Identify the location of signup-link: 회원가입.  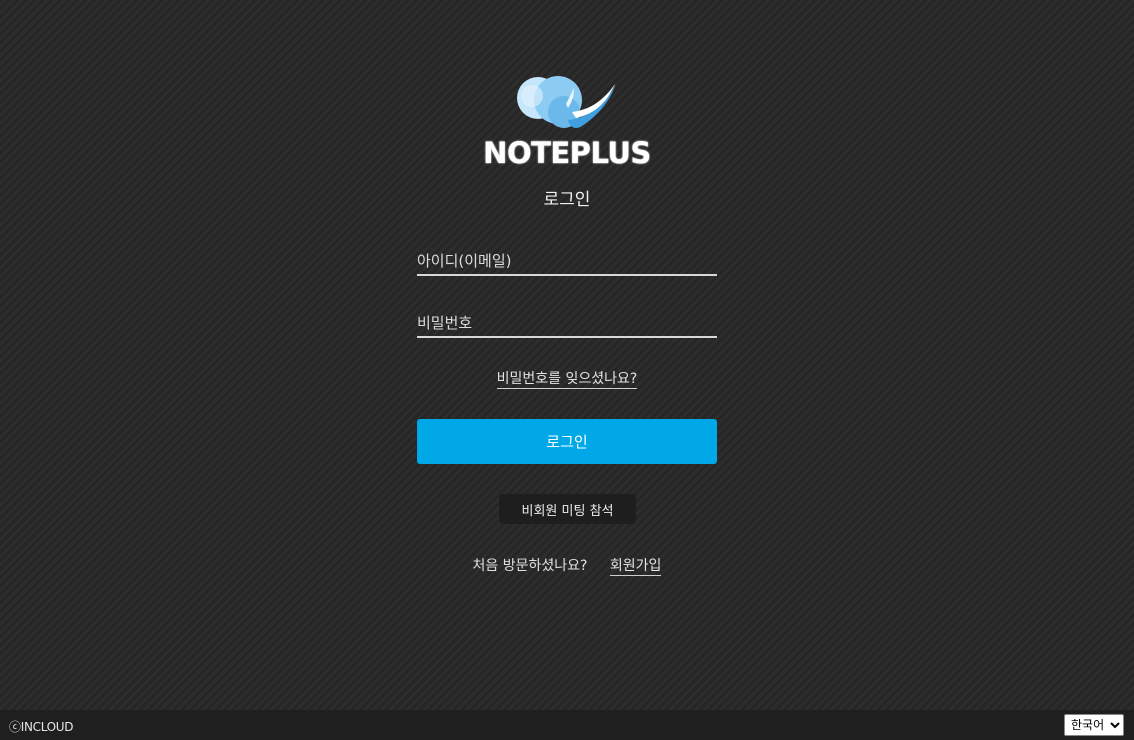
(635, 567).